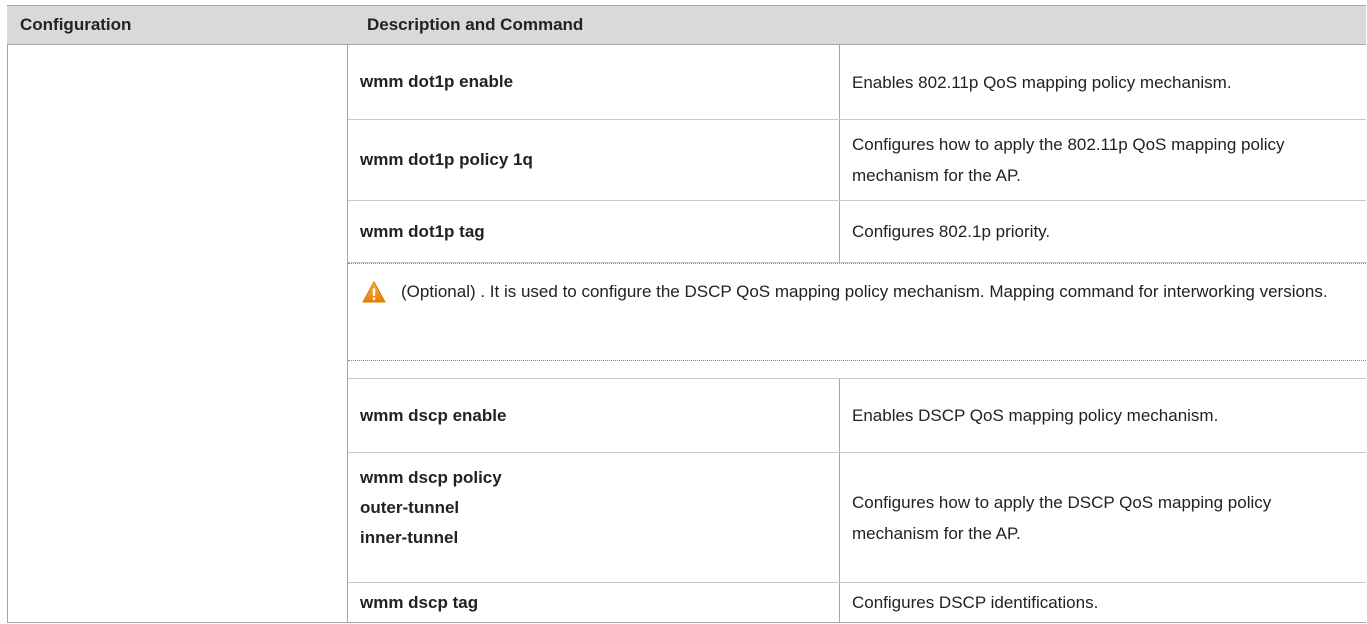 The width and height of the screenshot is (1367, 624). I want to click on header-configuration: Configuration, so click(76, 24).